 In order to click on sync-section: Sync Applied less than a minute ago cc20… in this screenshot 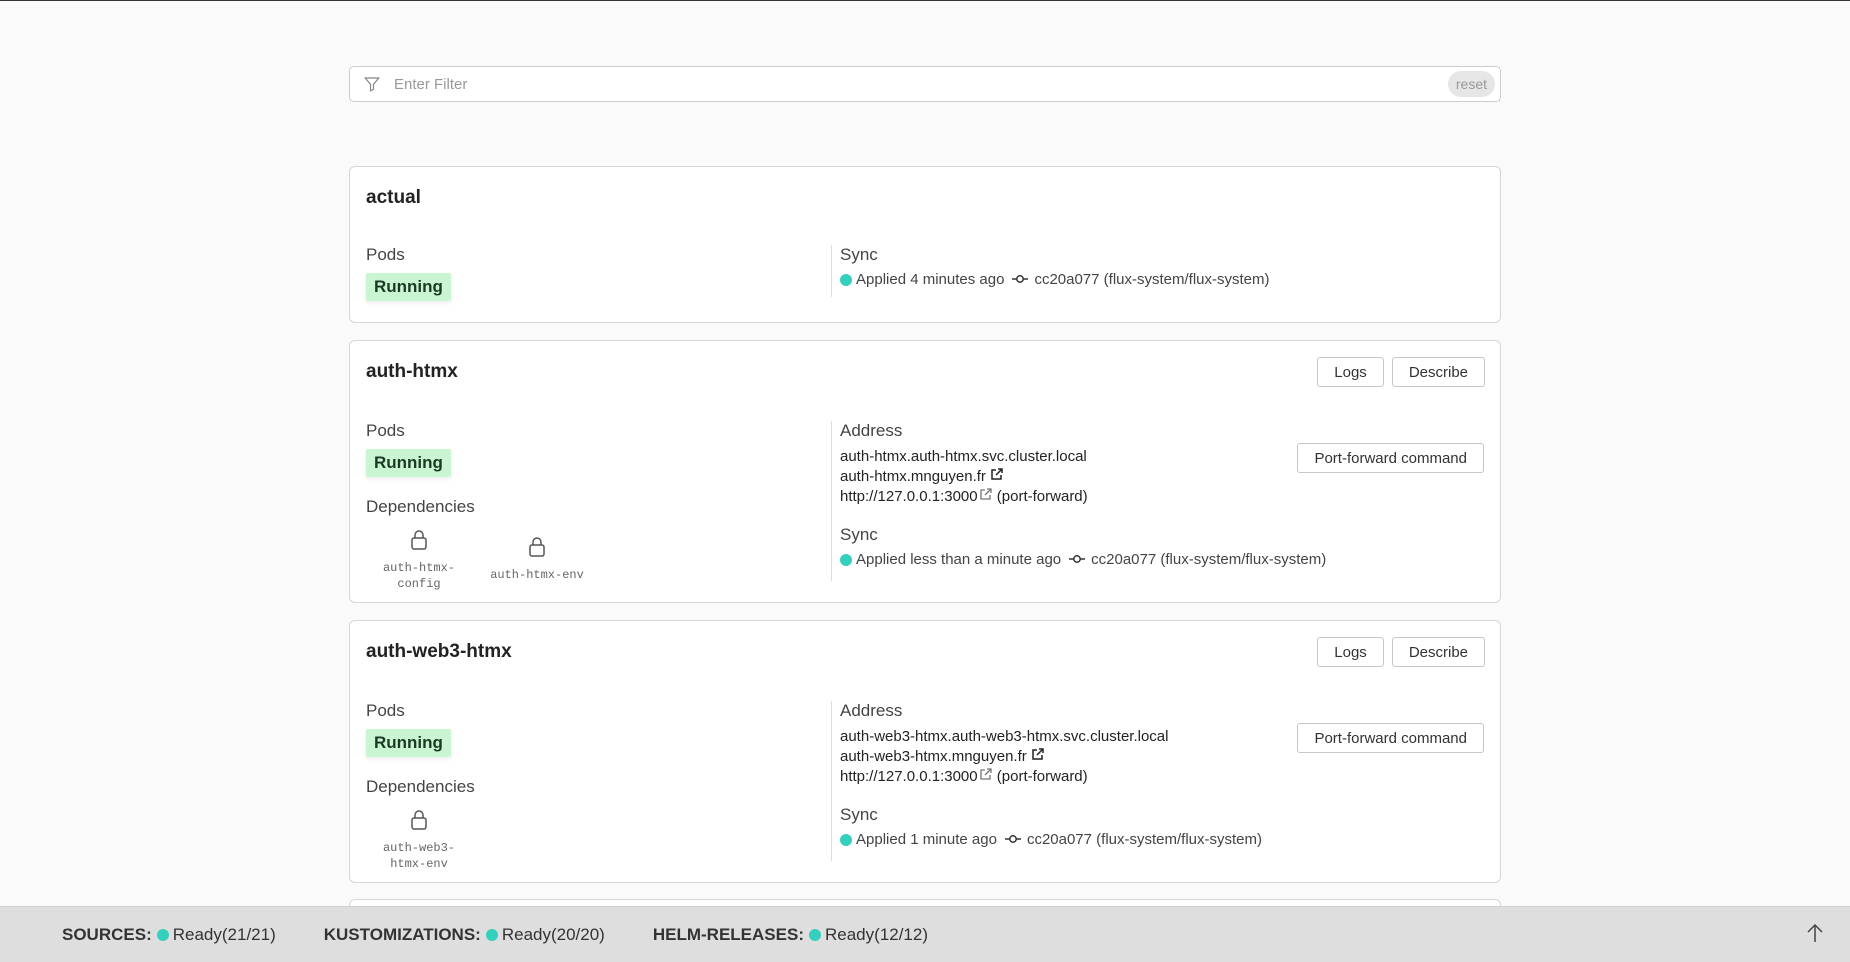, I will do `click(1162, 546)`.